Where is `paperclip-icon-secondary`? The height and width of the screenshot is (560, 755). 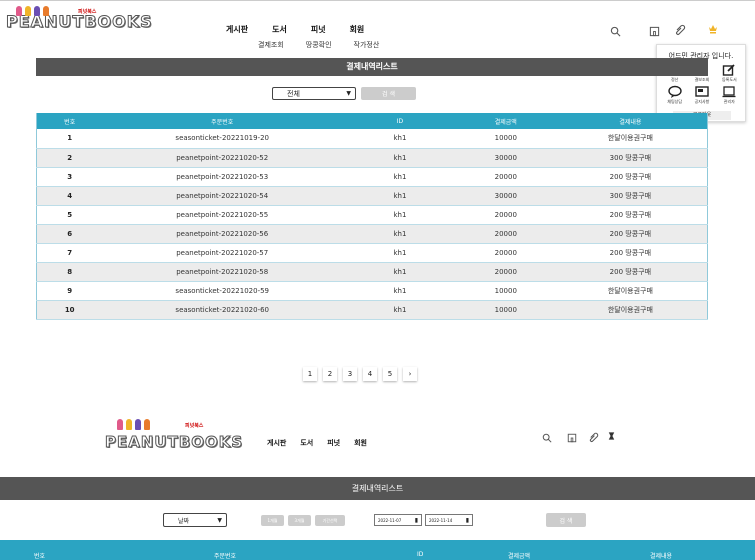
paperclip-icon-secondary is located at coordinates (593, 437).